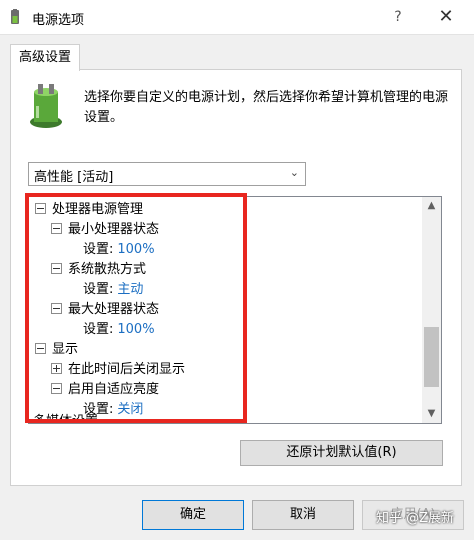 Image resolution: width=474 pixels, height=540 pixels. What do you see at coordinates (74, 177) in the screenshot?
I see `power-plan-value: 高性能 [活动]` at bounding box center [74, 177].